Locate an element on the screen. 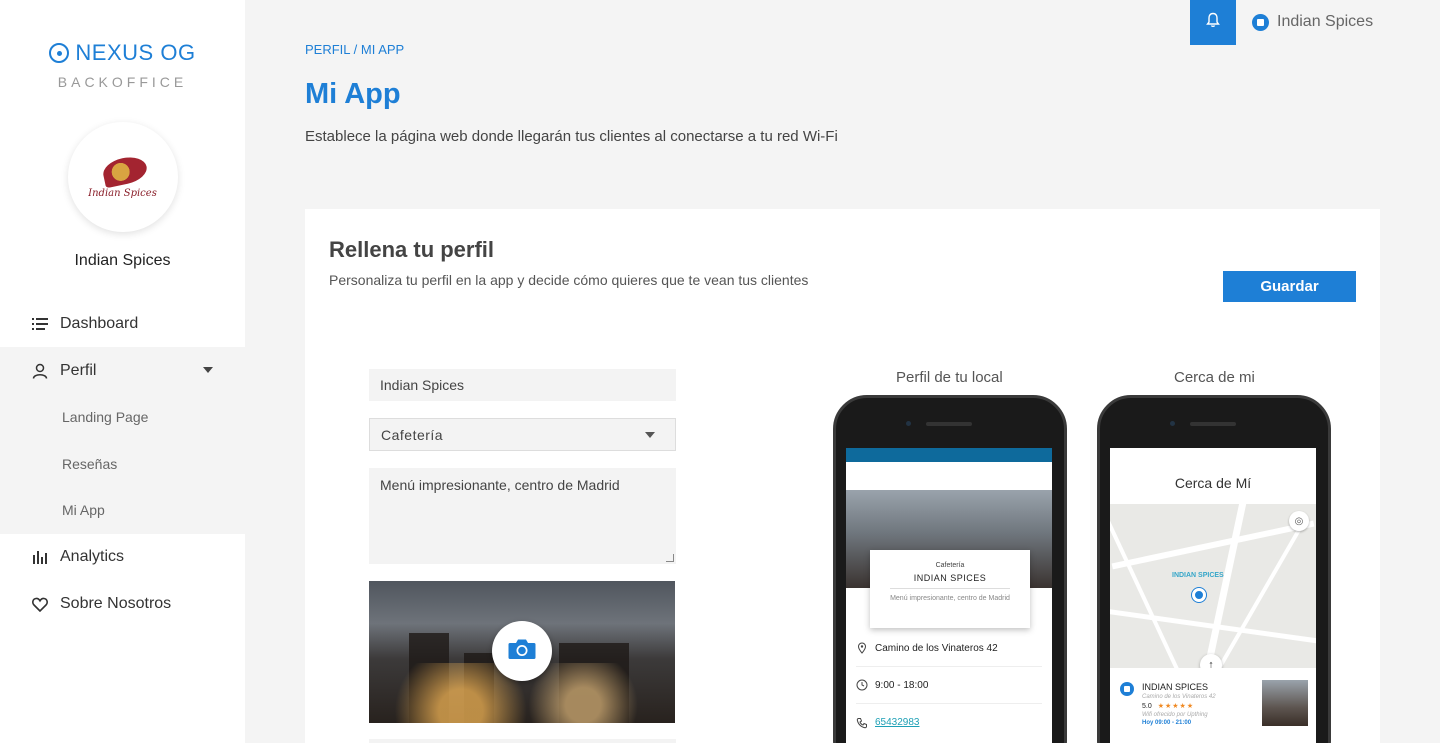 The image size is (1440, 743). preview-address-row: Camino de los Vinateros 42 is located at coordinates (949, 648).